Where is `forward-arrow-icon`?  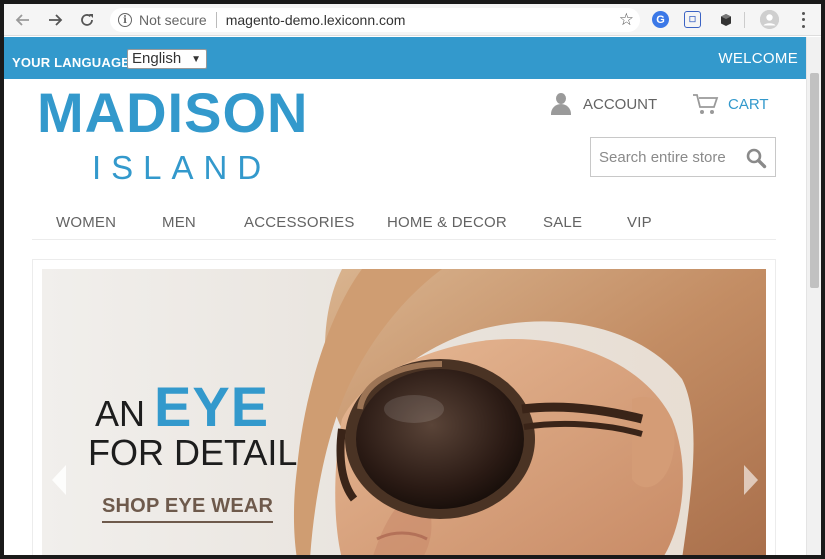 forward-arrow-icon is located at coordinates (55, 20).